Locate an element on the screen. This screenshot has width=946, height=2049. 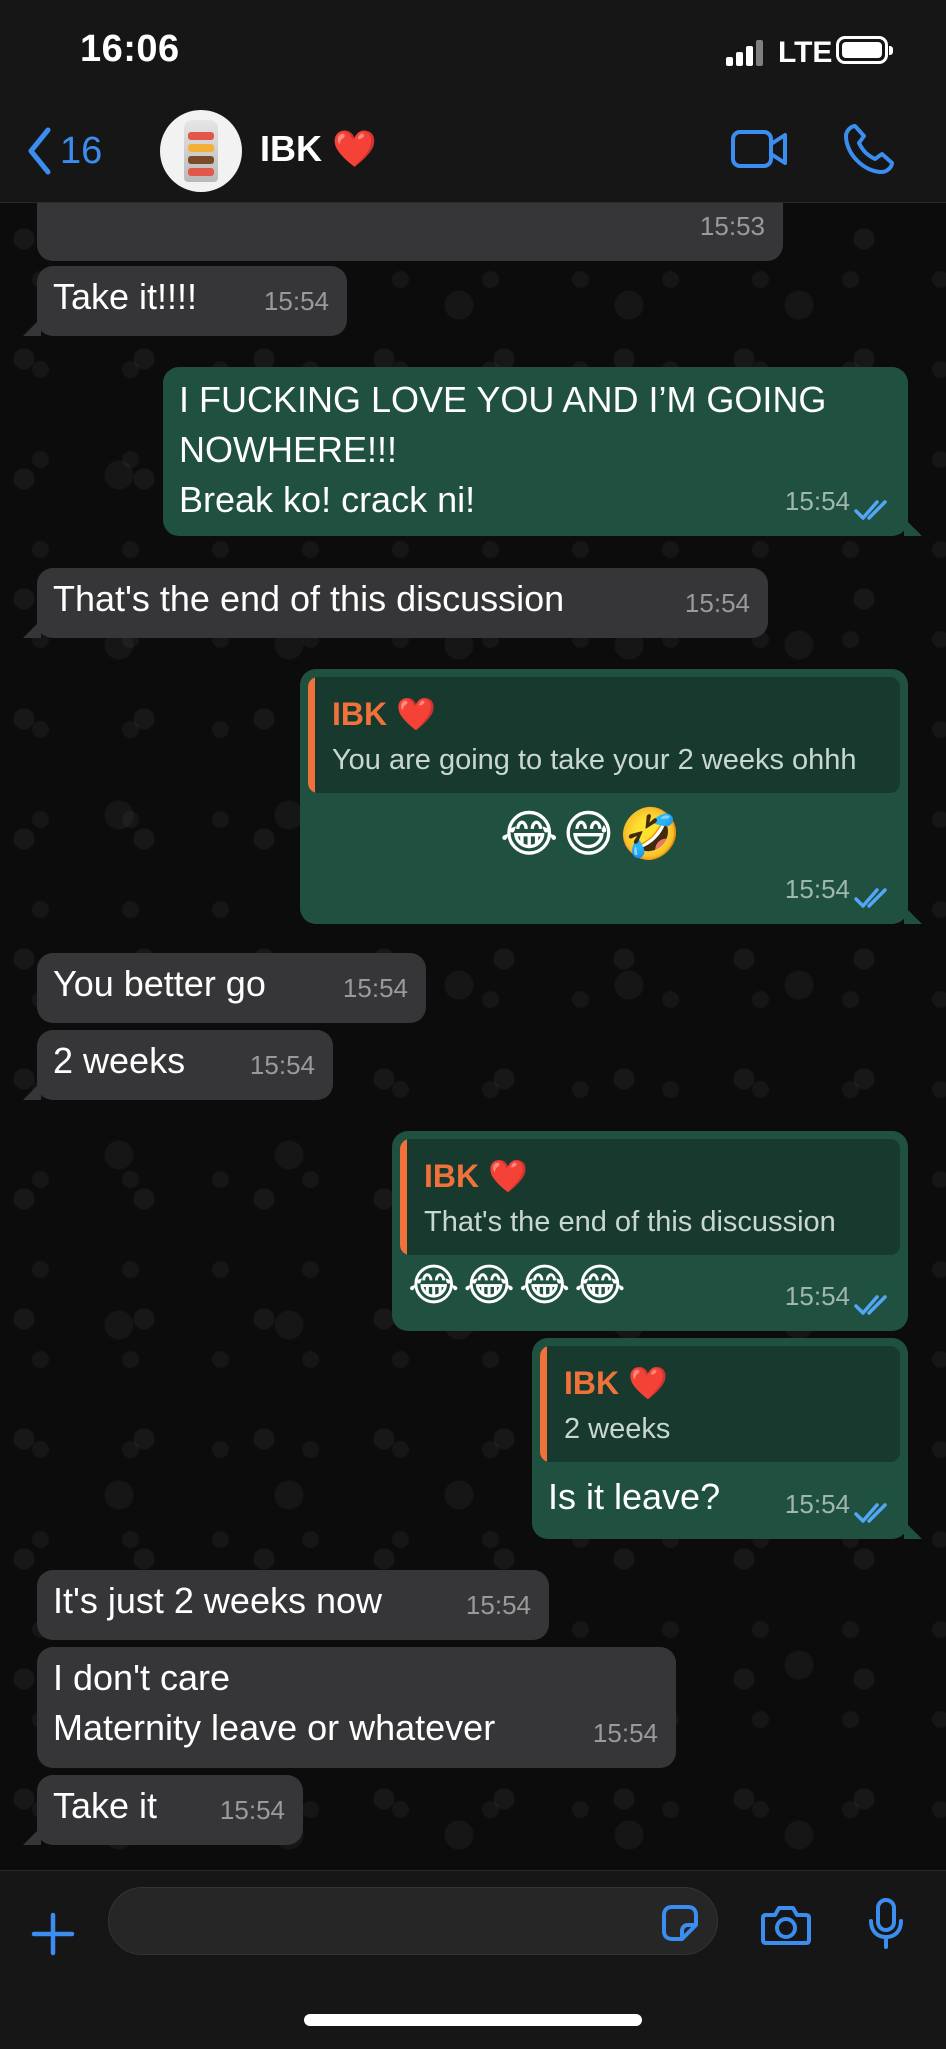
microphone-icon is located at coordinates (886, 1924).